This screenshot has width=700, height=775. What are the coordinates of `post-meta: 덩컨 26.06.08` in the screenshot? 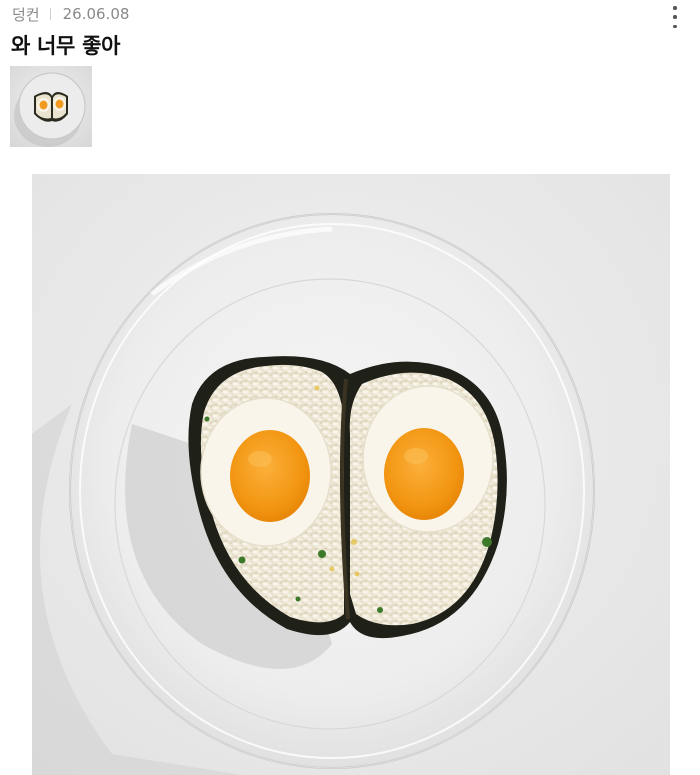 It's located at (70, 14).